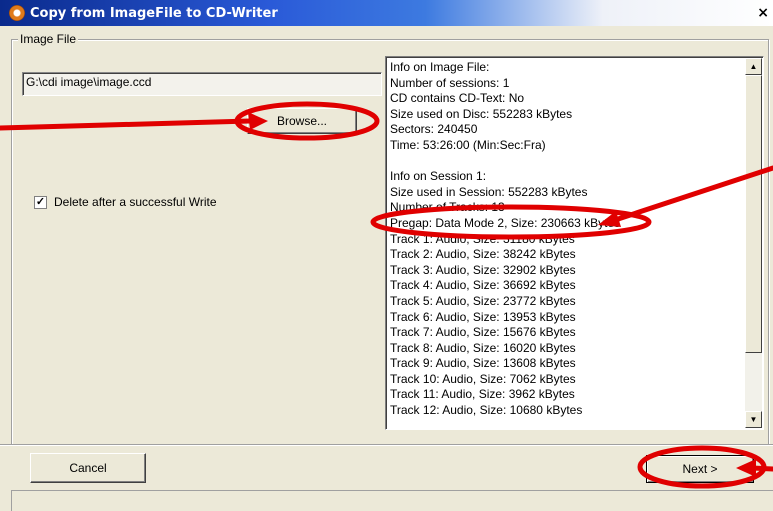 Image resolution: width=773 pixels, height=511 pixels. I want to click on delete-after-write-checkbox: ✓, so click(40, 202).